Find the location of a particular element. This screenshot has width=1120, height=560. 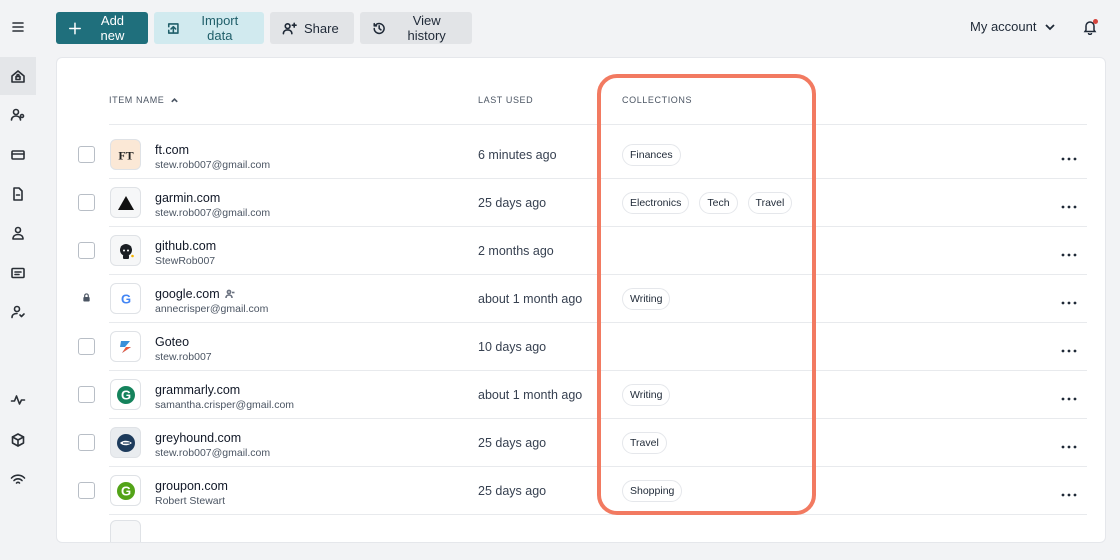

collection-tags: Finances is located at coordinates (651, 155).